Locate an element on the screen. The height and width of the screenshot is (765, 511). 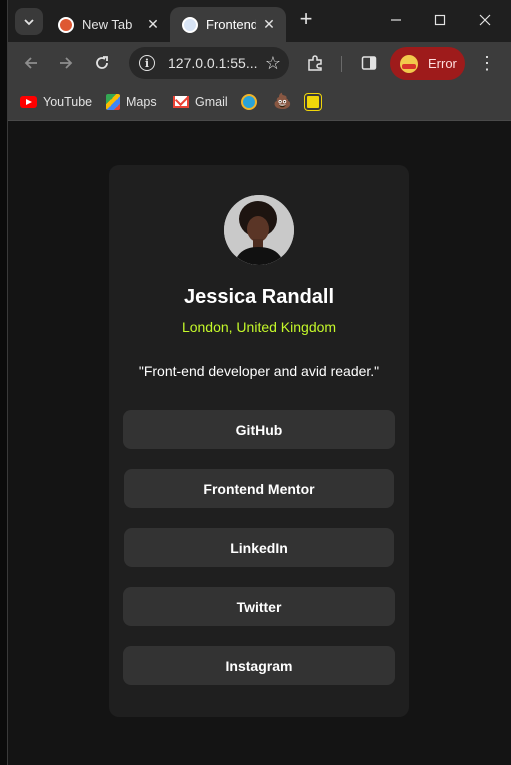
chevron-down-icon is located at coordinates (29, 21).